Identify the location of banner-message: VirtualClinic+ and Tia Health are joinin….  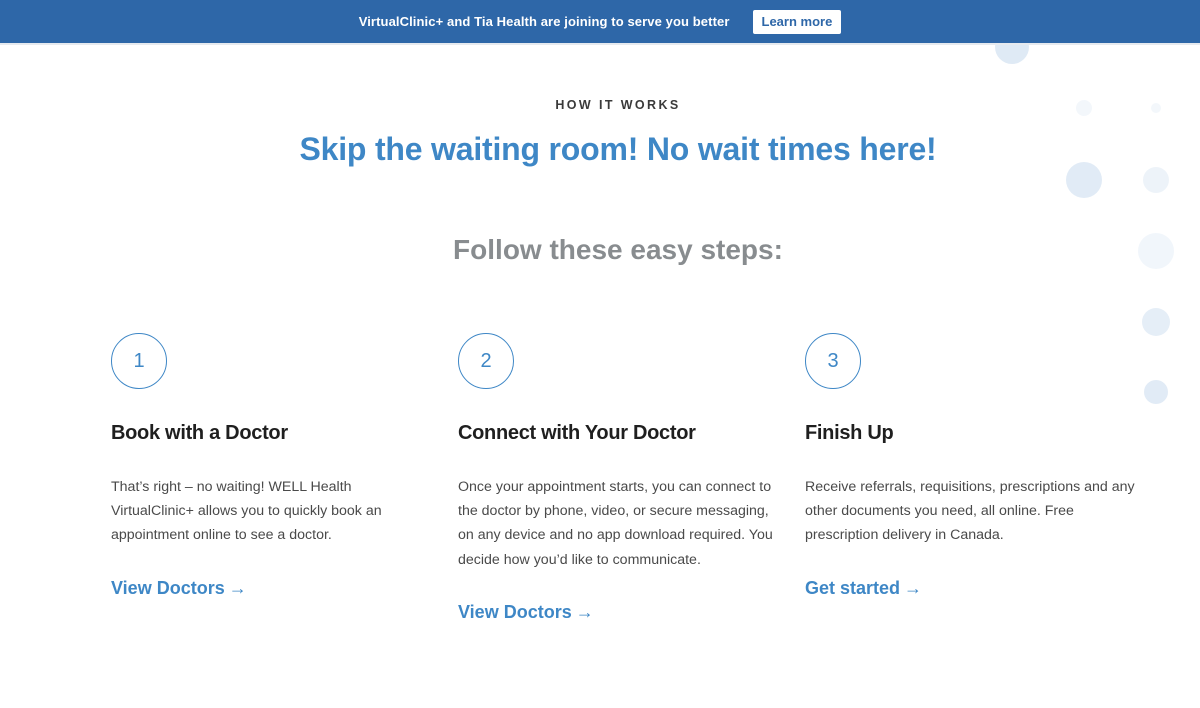
(544, 21).